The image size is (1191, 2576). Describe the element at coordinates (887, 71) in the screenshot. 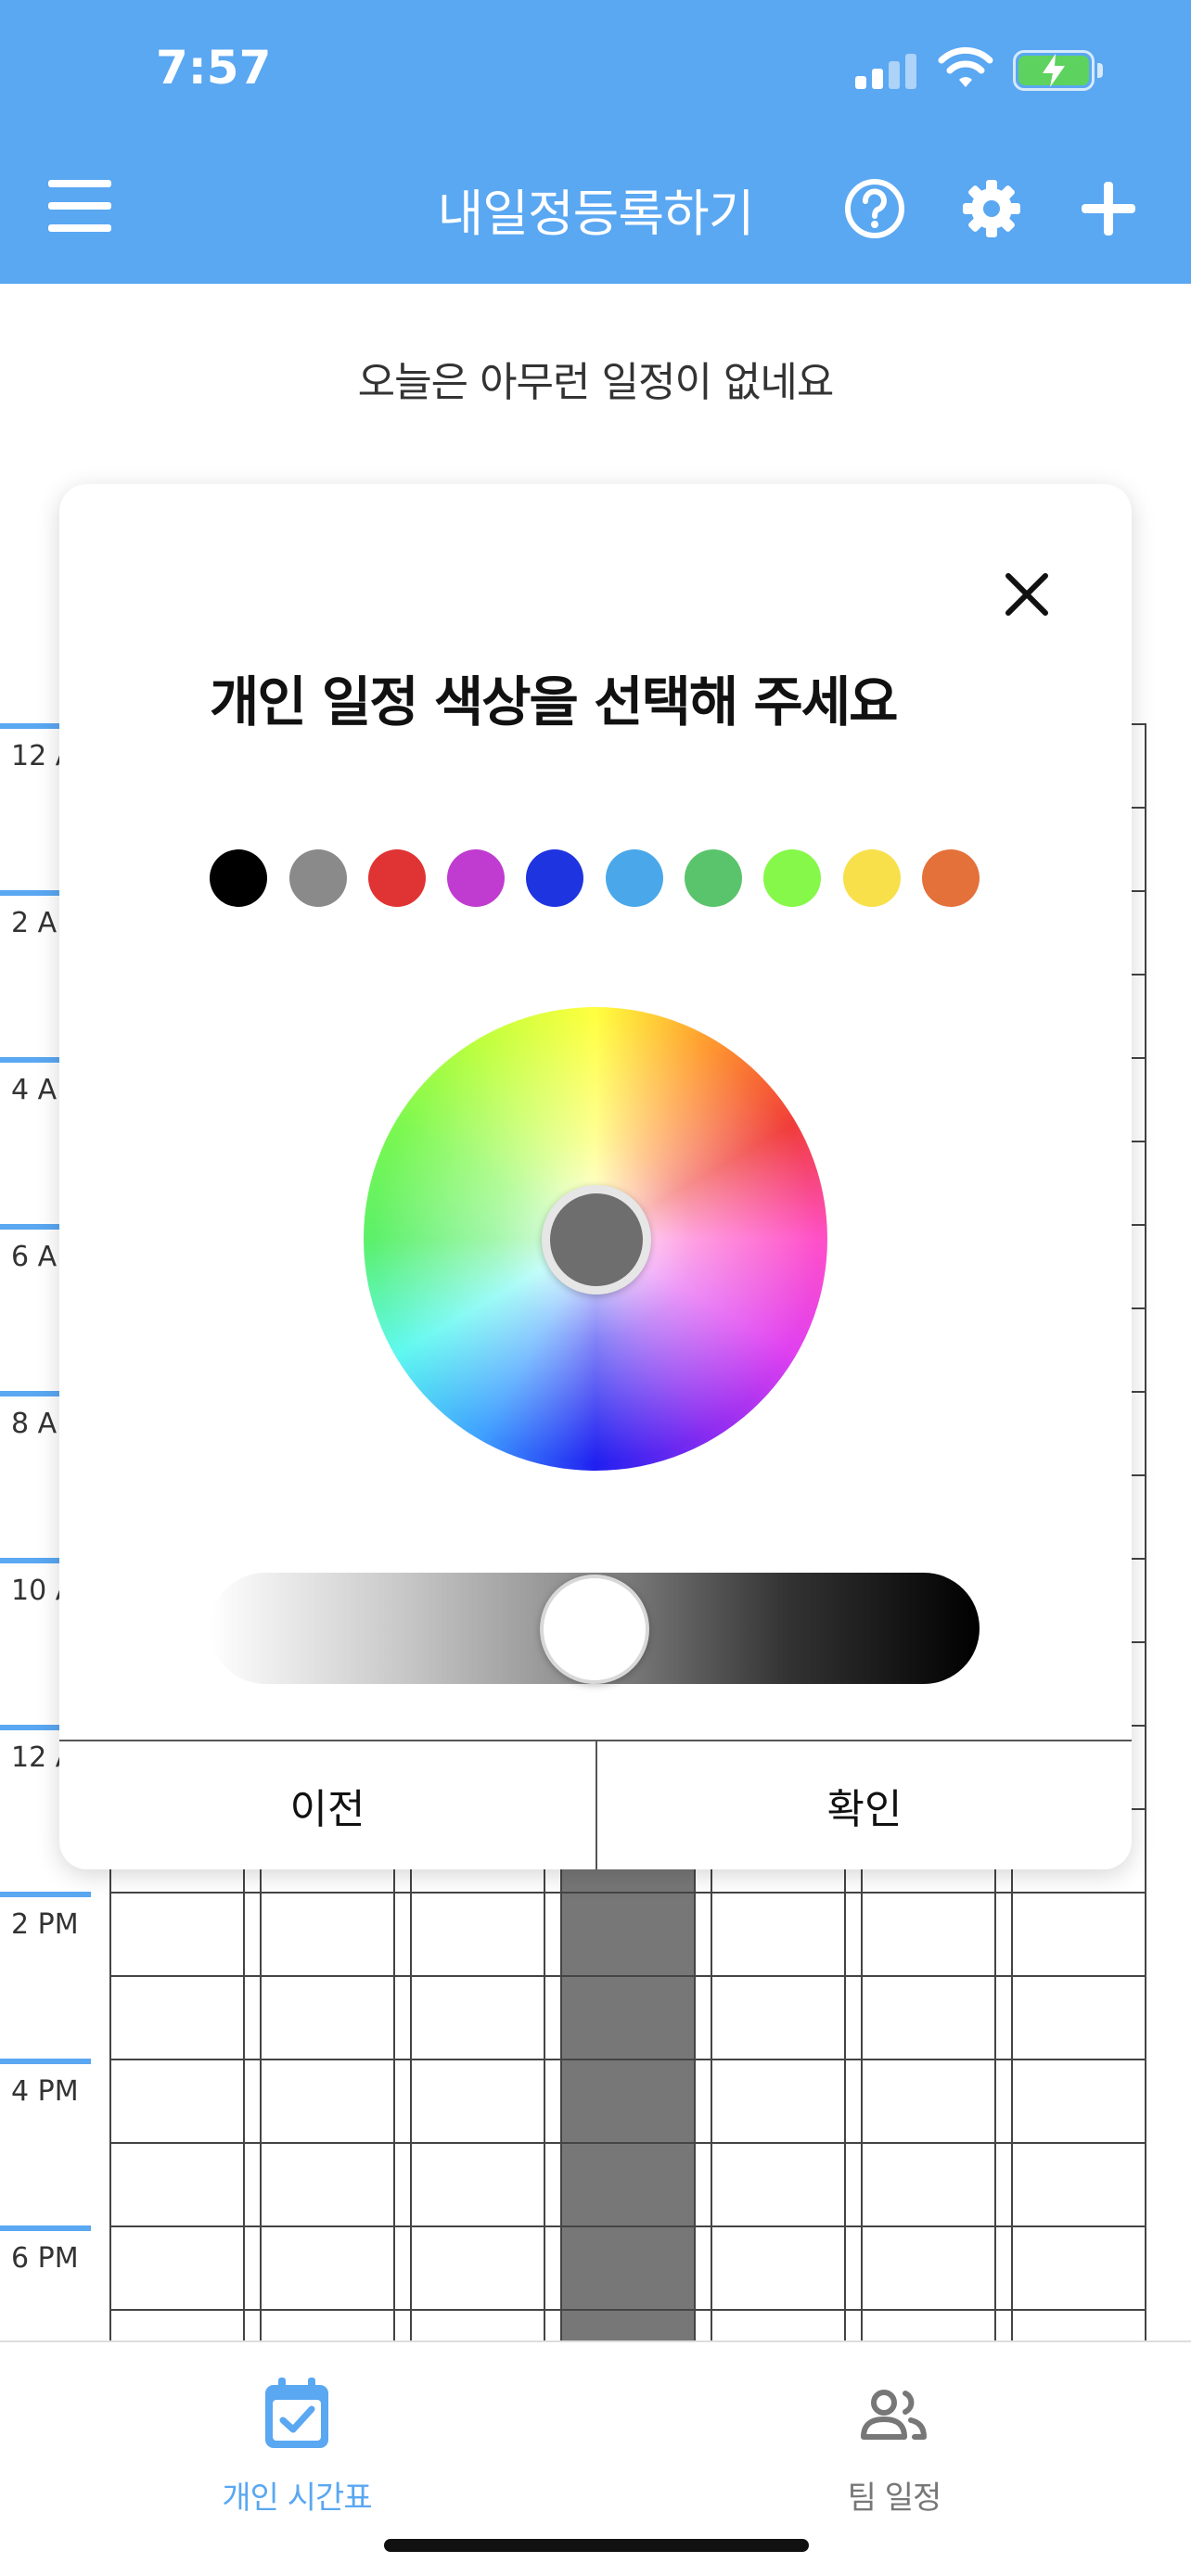

I see `cellular-signal-icon` at that location.